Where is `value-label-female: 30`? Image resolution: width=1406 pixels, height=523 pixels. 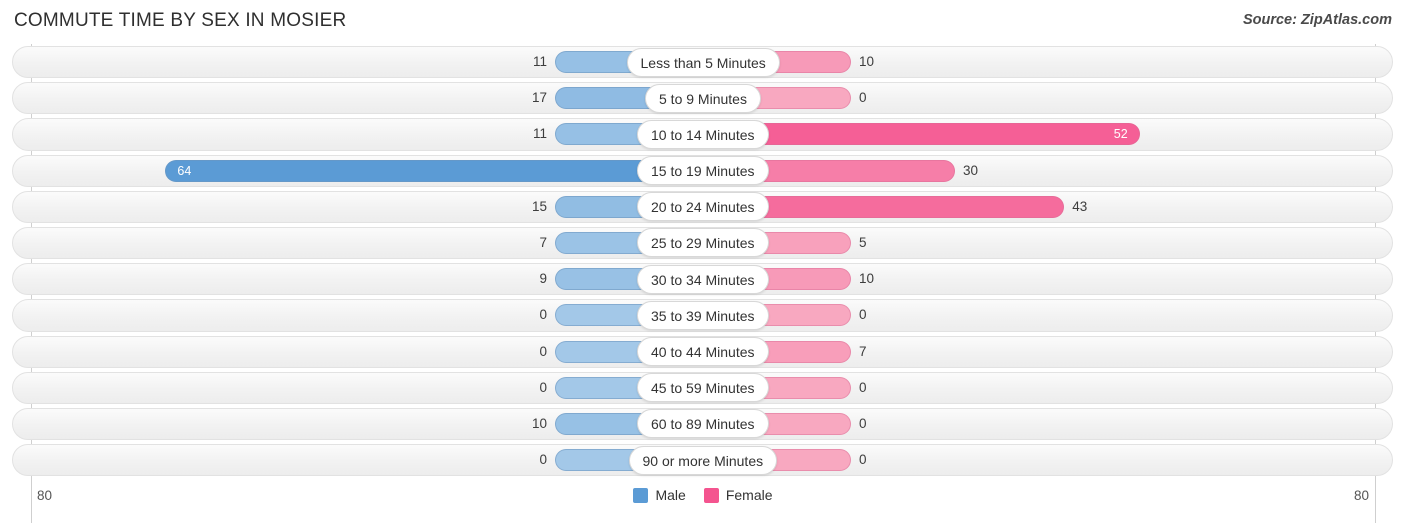
value-label-female: 30 is located at coordinates (971, 170).